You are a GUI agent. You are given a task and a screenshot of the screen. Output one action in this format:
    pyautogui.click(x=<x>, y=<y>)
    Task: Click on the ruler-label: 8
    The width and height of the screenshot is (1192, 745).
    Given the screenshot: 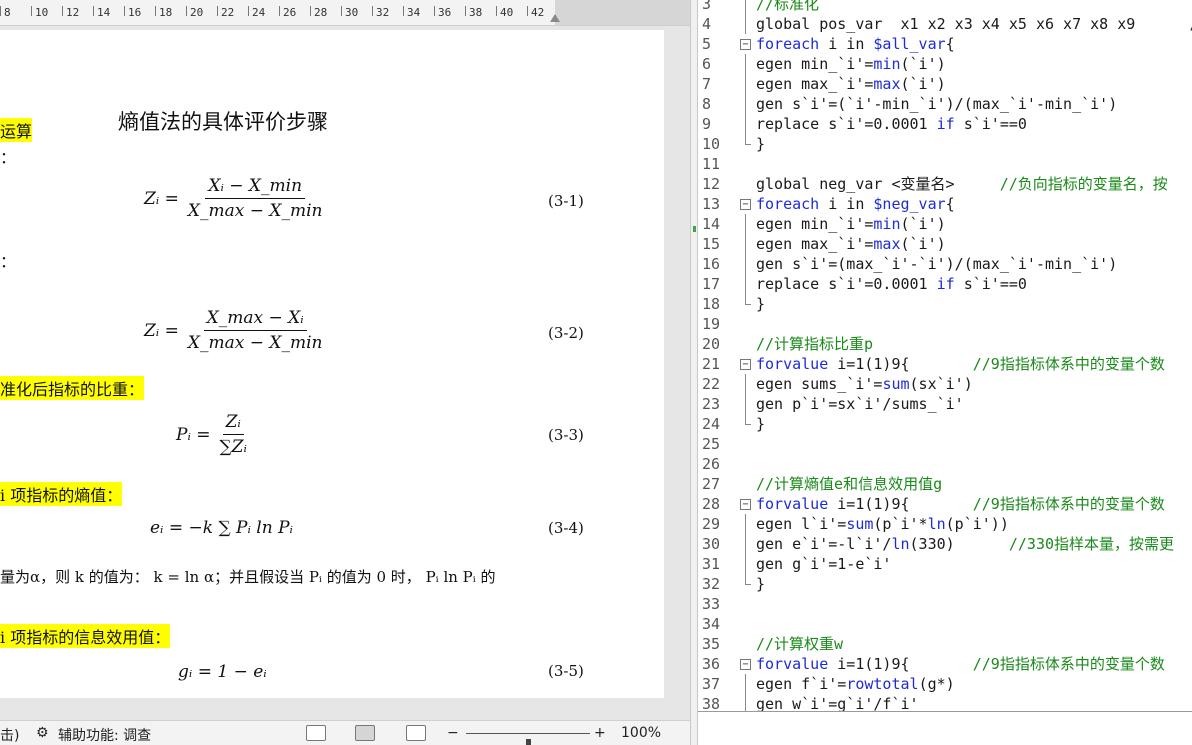 What is the action you would take?
    pyautogui.click(x=7, y=12)
    